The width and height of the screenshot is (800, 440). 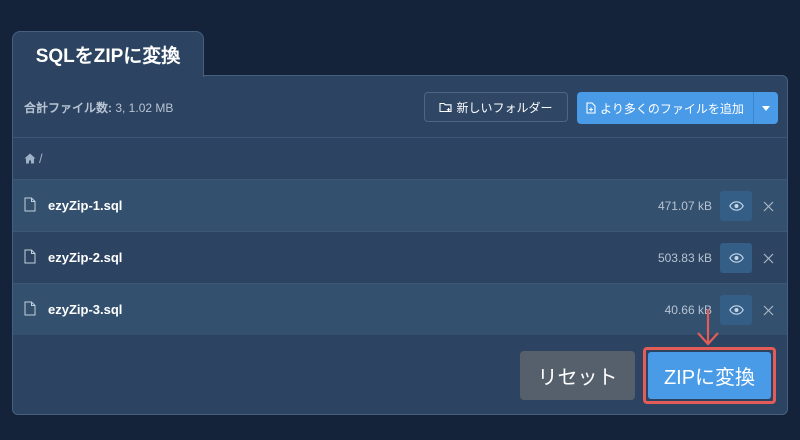 I want to click on chevron-down-icon, so click(x=766, y=108).